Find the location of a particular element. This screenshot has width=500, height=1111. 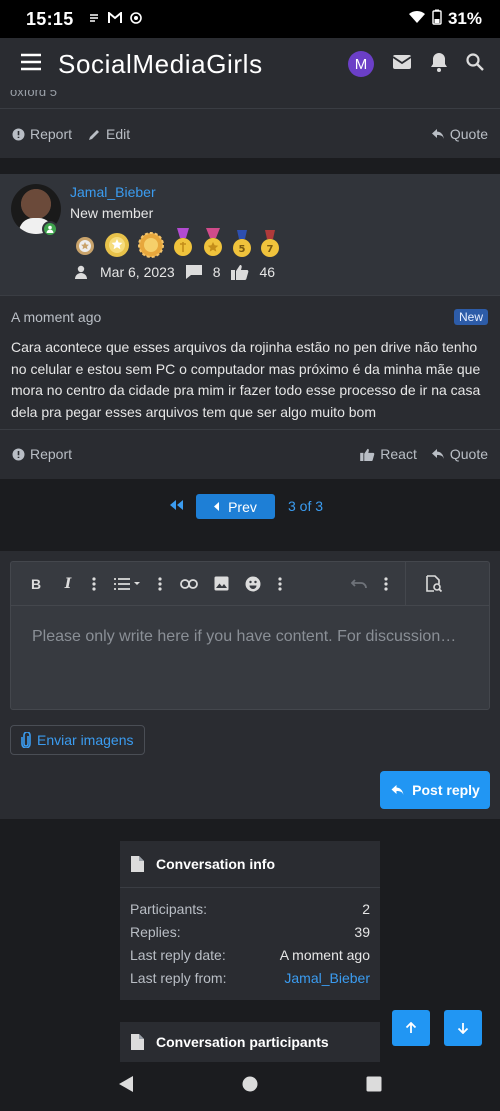

reactions-count: 46 is located at coordinates (267, 272).